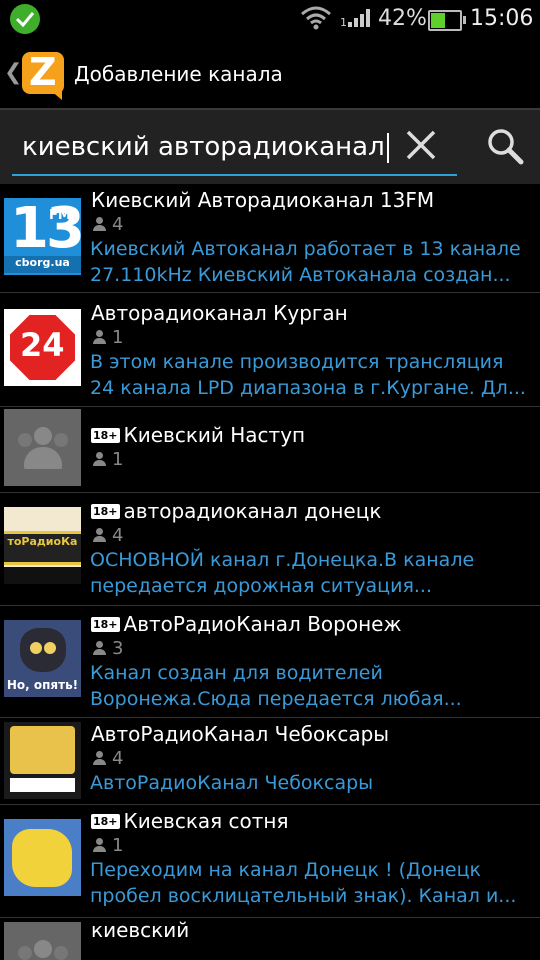 The image size is (540, 960). I want to click on battery-icon, so click(447, 20).